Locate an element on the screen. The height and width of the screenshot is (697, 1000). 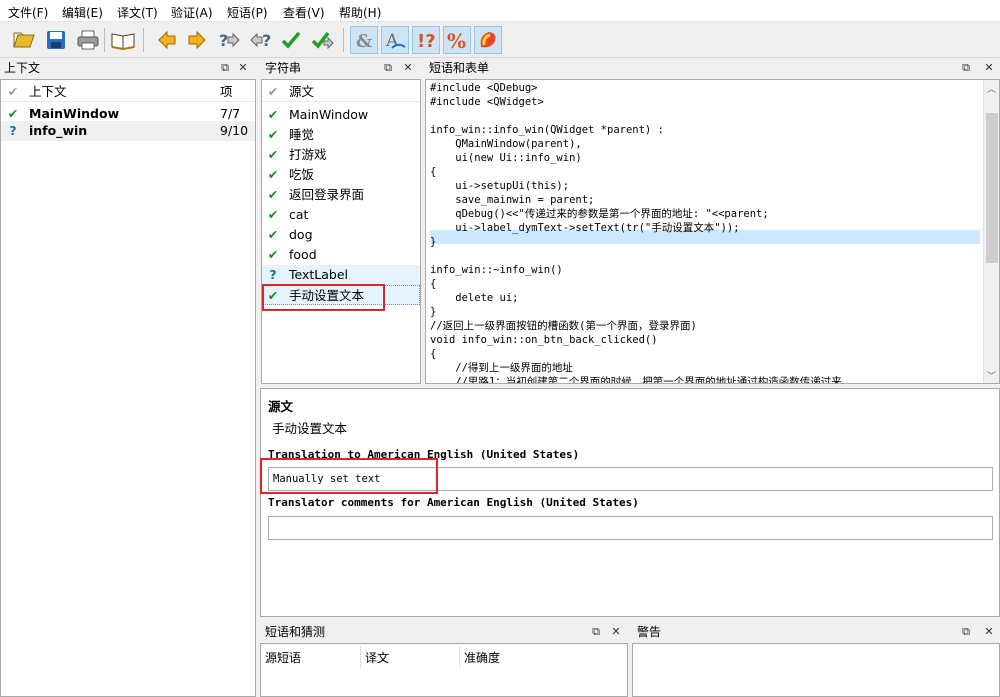
list-item: ✔ food is located at coordinates (341, 255).